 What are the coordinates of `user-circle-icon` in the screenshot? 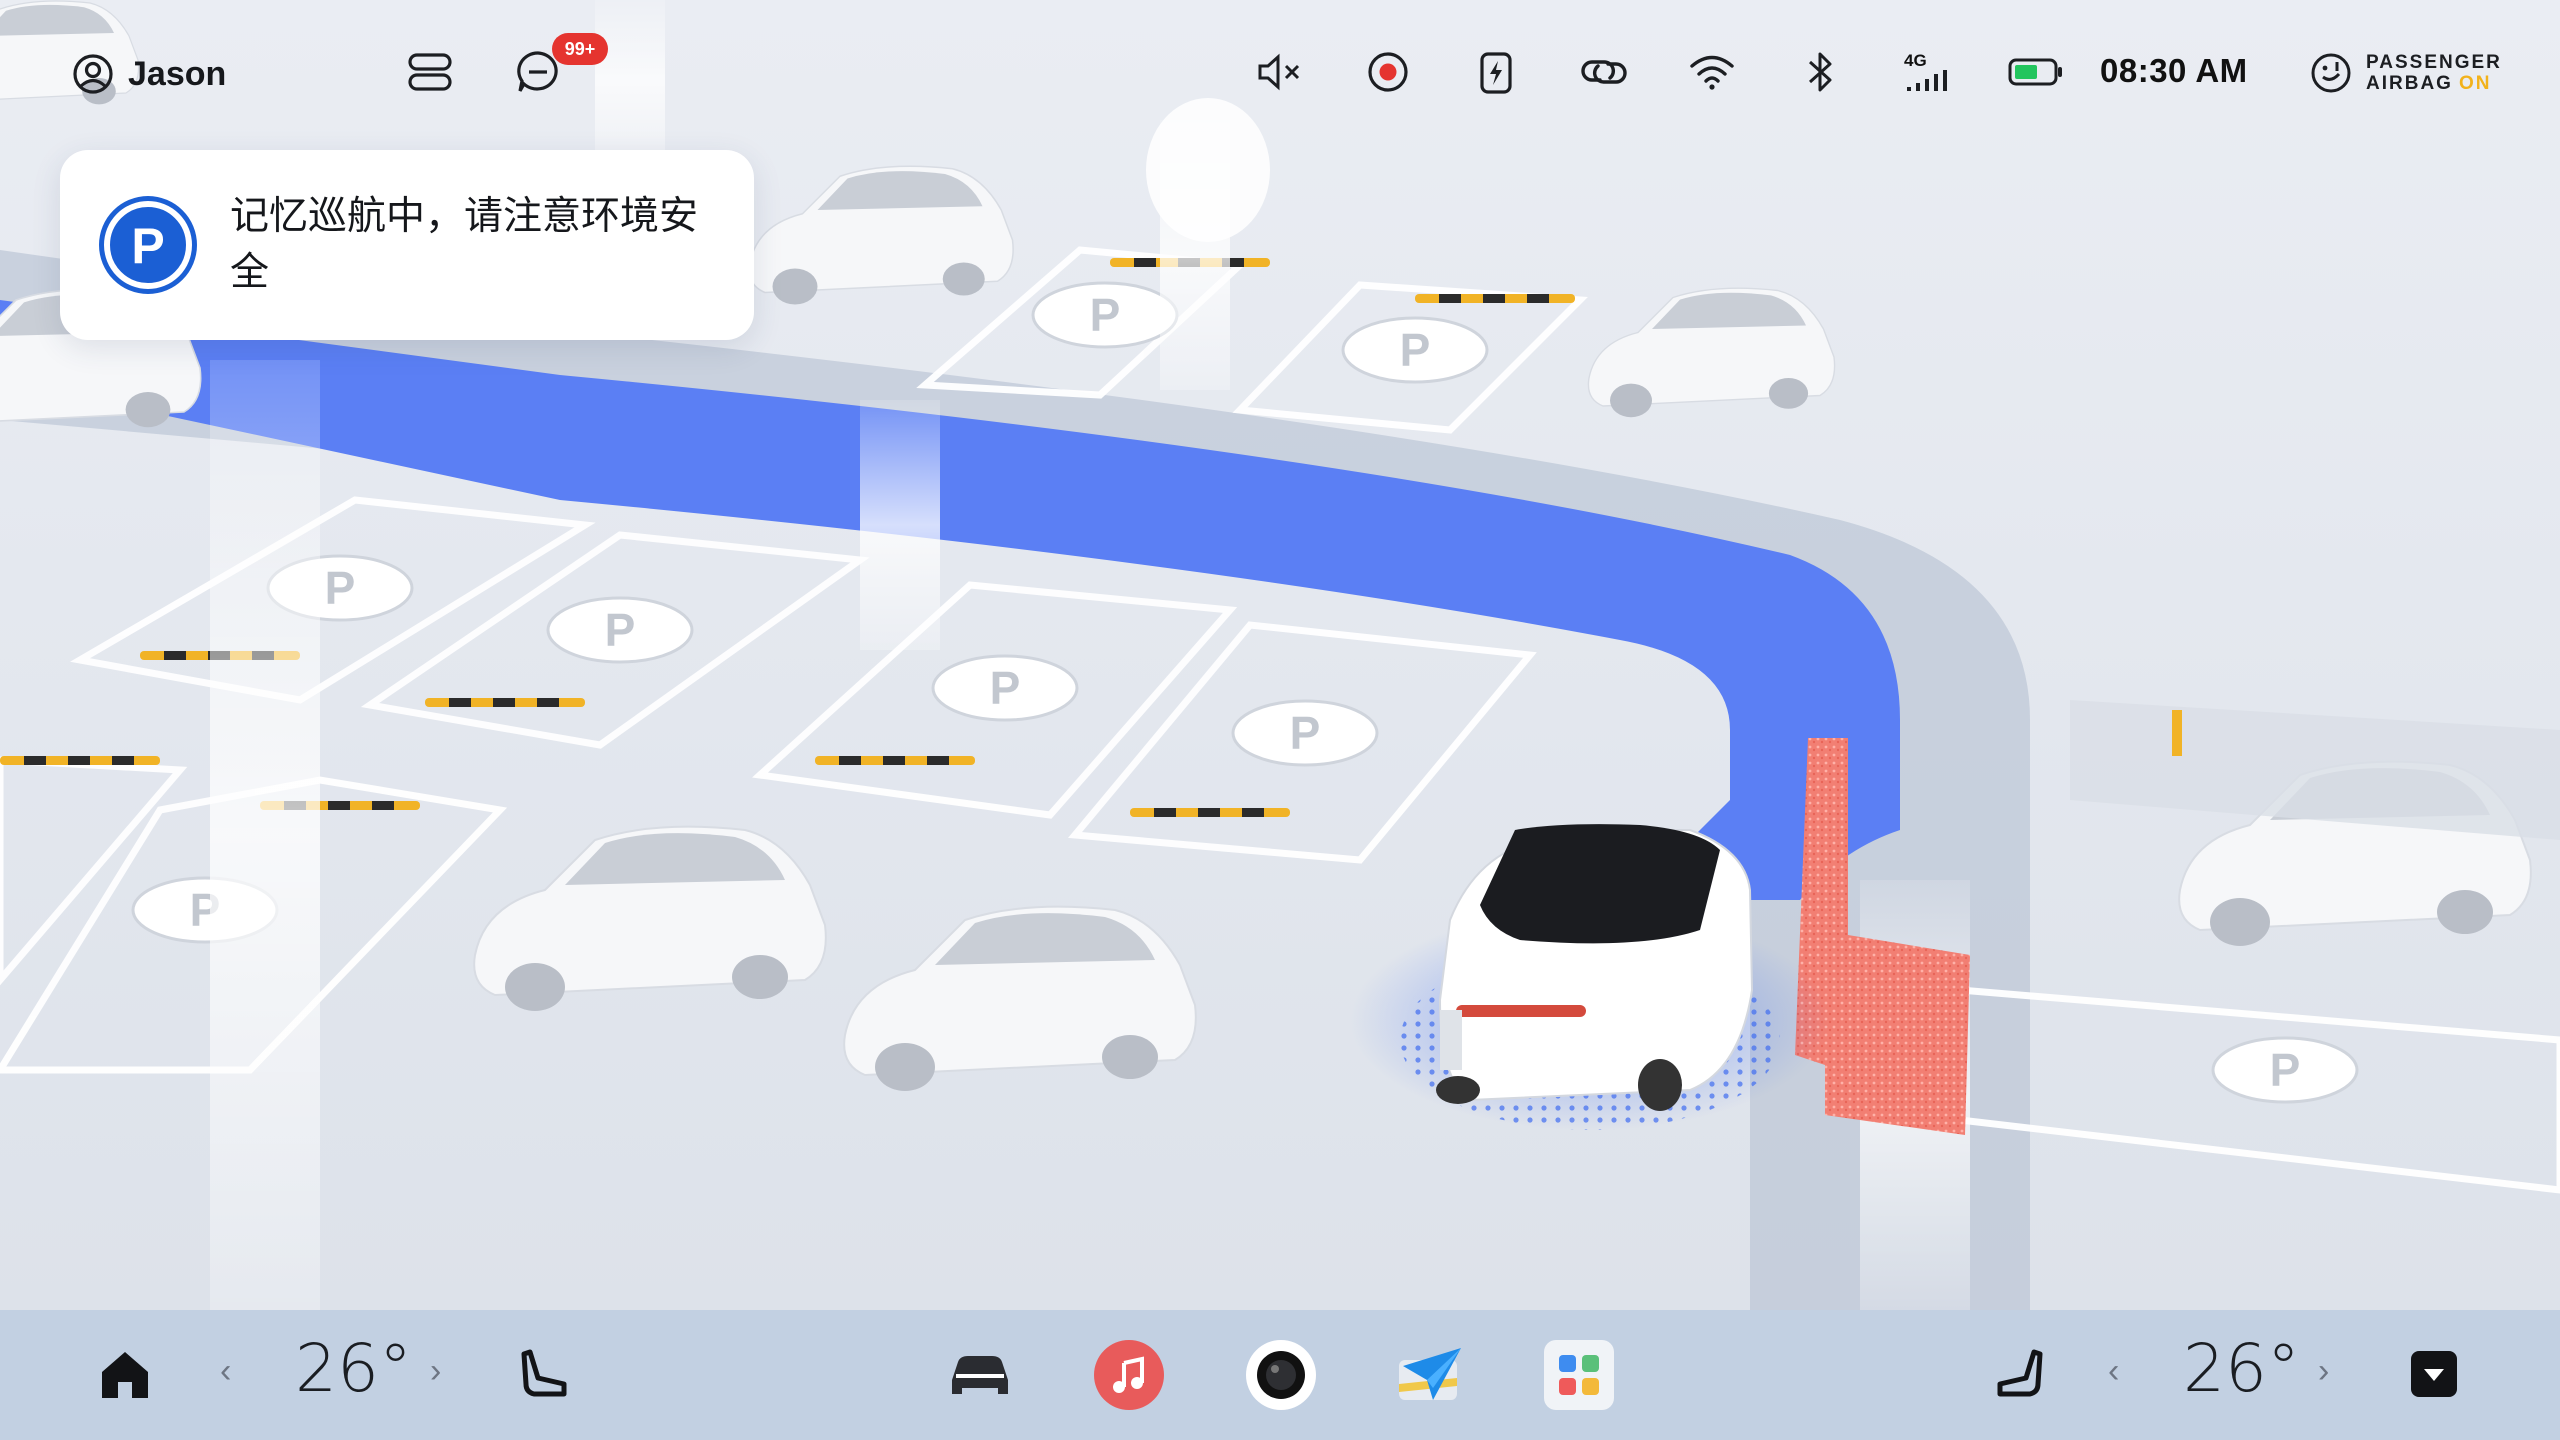 It's located at (93, 74).